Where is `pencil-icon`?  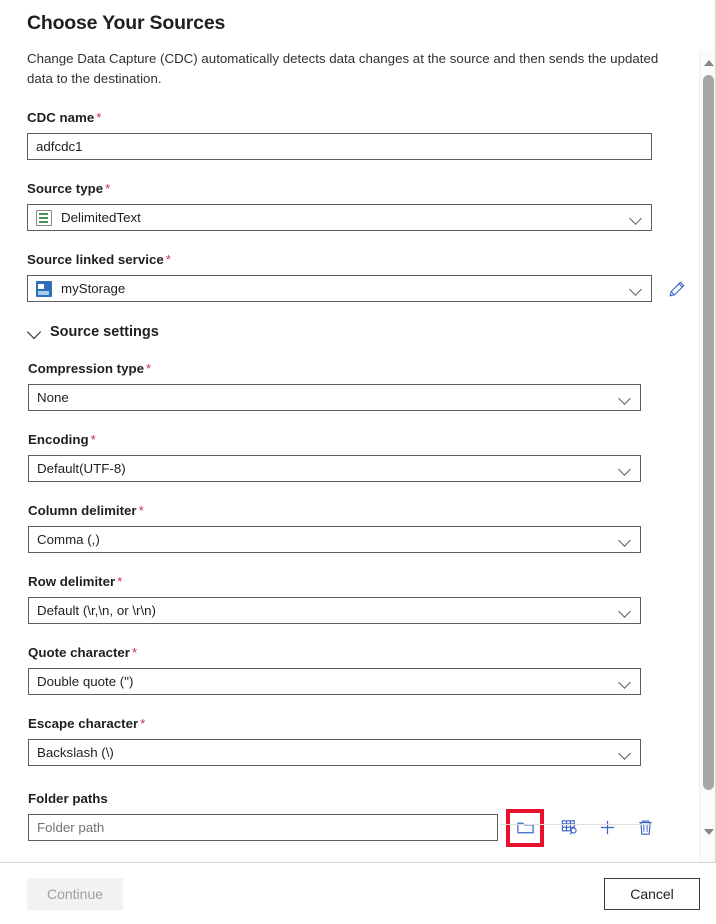
pencil-icon is located at coordinates (677, 289).